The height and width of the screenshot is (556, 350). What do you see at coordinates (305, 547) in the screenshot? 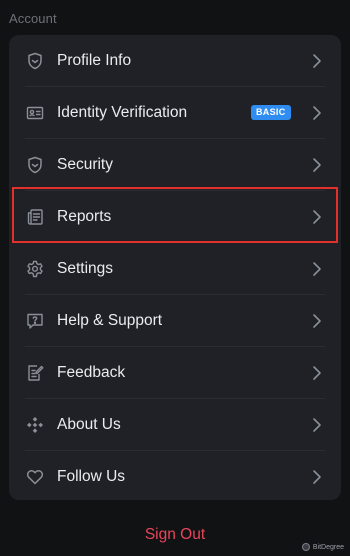
I see `watermark-logo-icon` at bounding box center [305, 547].